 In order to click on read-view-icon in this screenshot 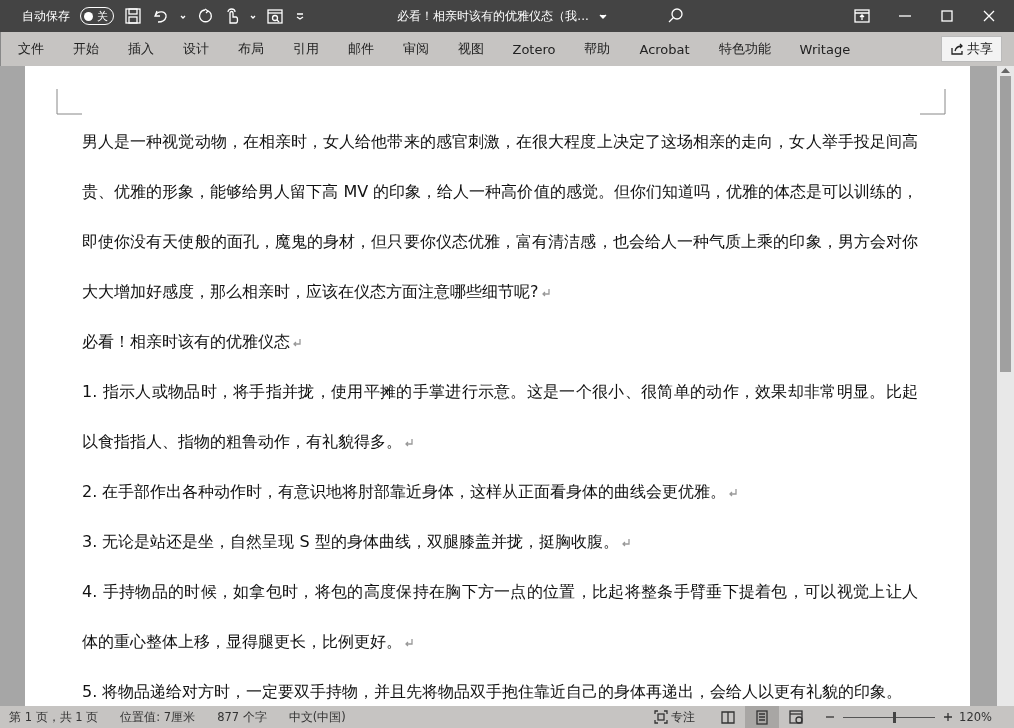, I will do `click(728, 717)`.